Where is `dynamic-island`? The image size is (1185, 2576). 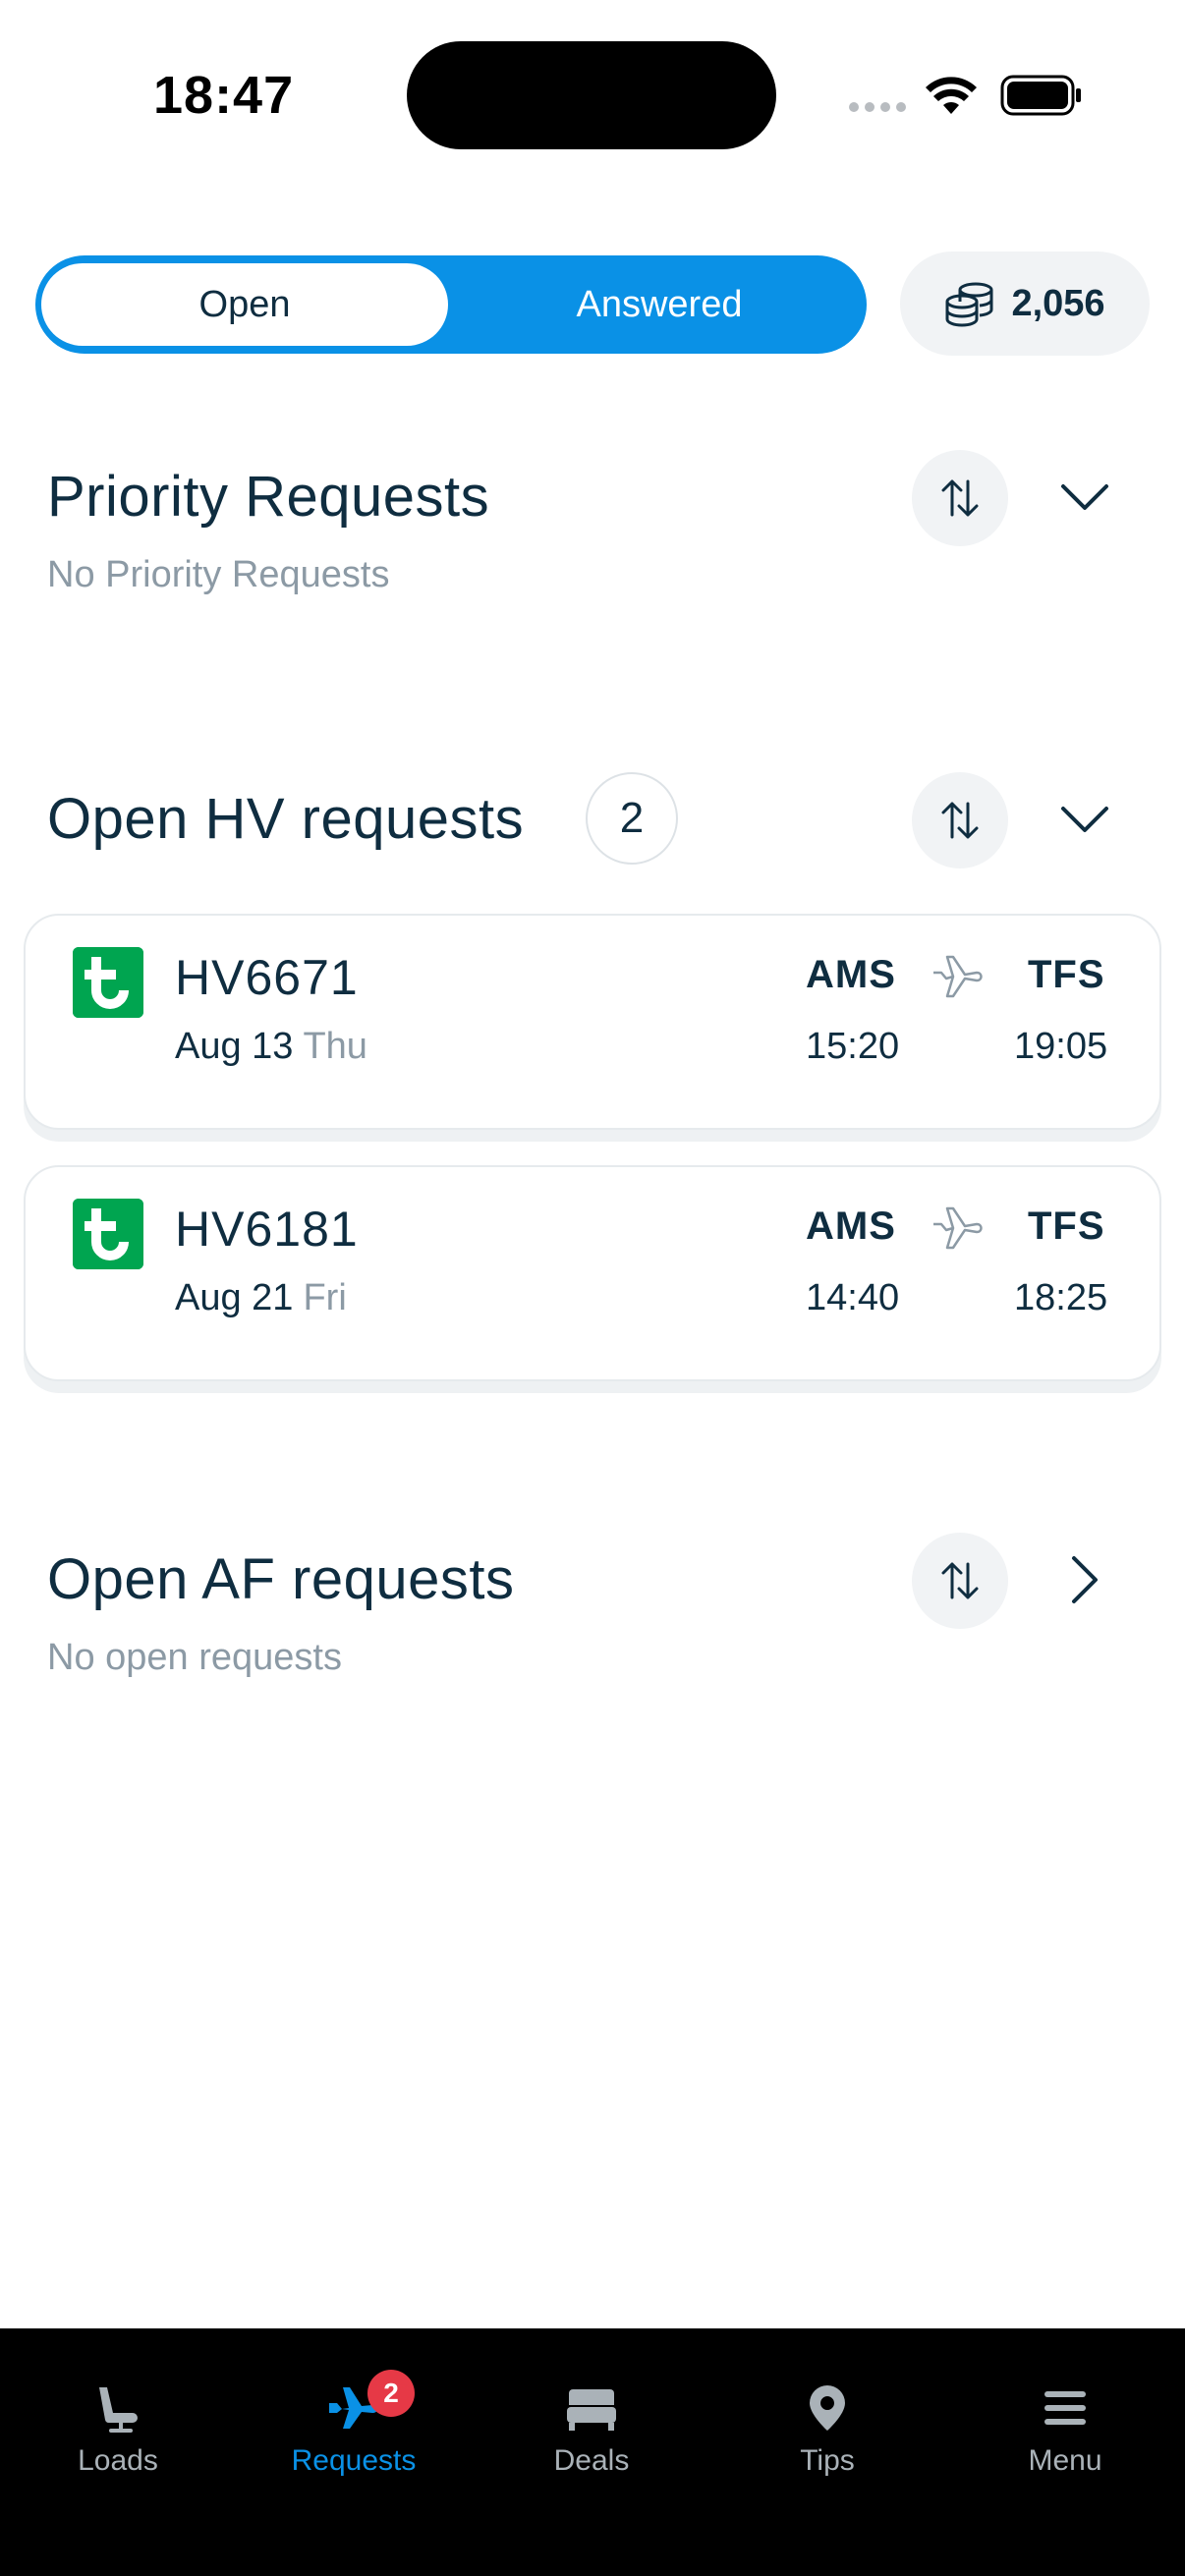 dynamic-island is located at coordinates (592, 95).